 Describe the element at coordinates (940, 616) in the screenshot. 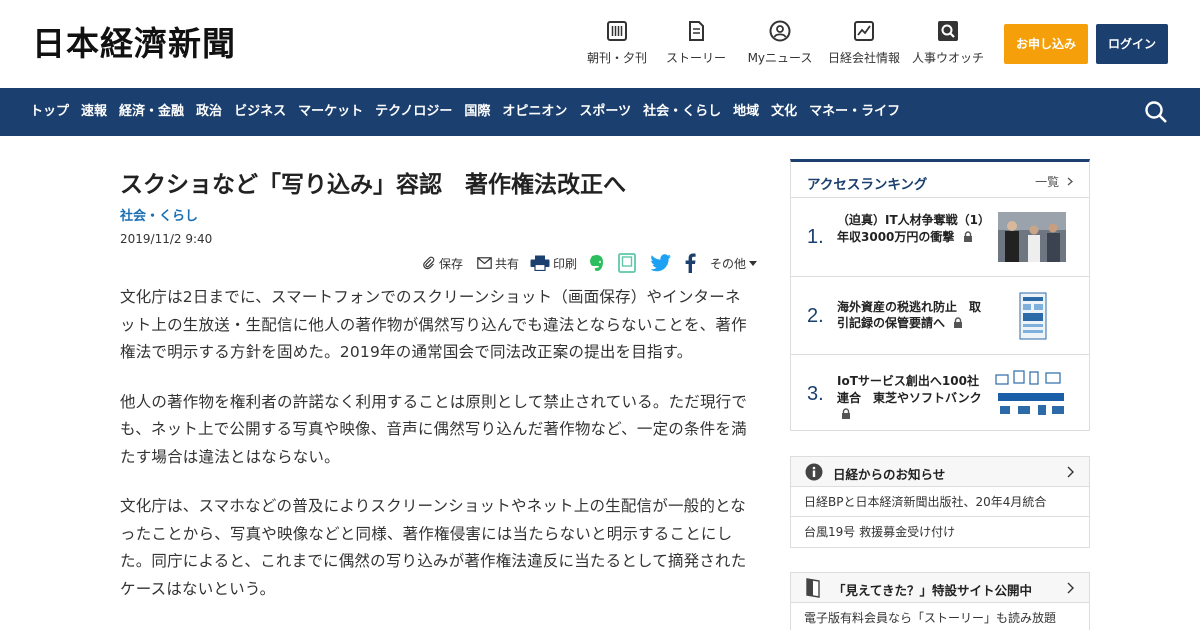

I see `promo-text: 電子版有料会員なら「ストーリー」も読み放題` at that location.